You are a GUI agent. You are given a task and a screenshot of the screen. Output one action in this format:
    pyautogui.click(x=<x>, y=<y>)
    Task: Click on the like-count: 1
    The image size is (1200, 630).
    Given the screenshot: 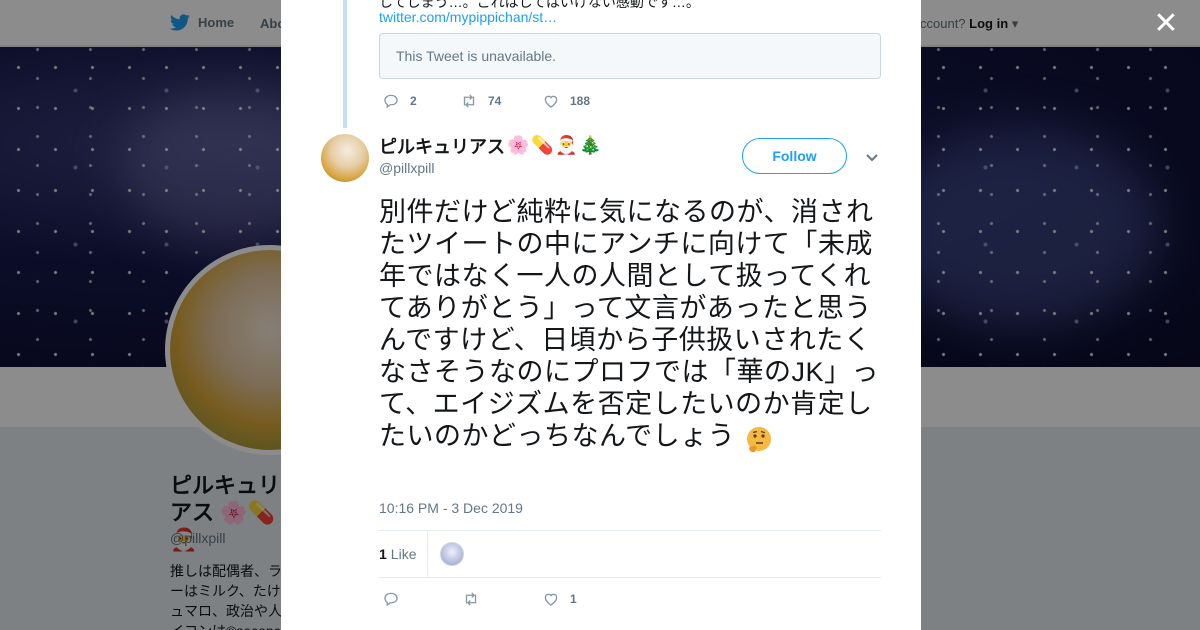 What is the action you would take?
    pyautogui.click(x=573, y=599)
    